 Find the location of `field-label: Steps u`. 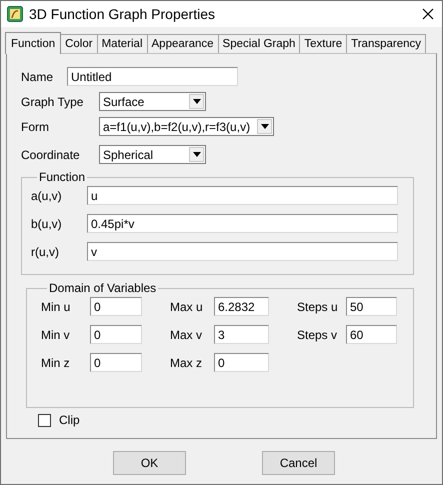

field-label: Steps u is located at coordinates (318, 307).